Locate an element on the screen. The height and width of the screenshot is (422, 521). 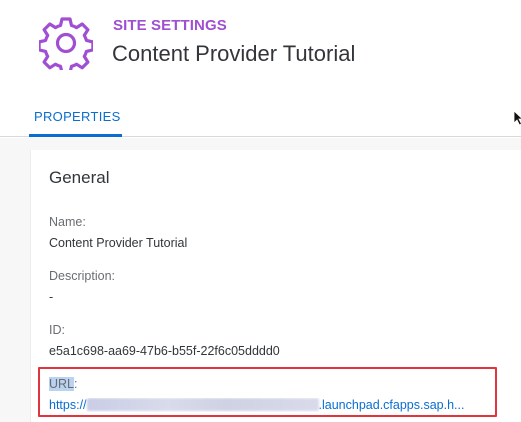
id-label: ID: is located at coordinates (57, 330).